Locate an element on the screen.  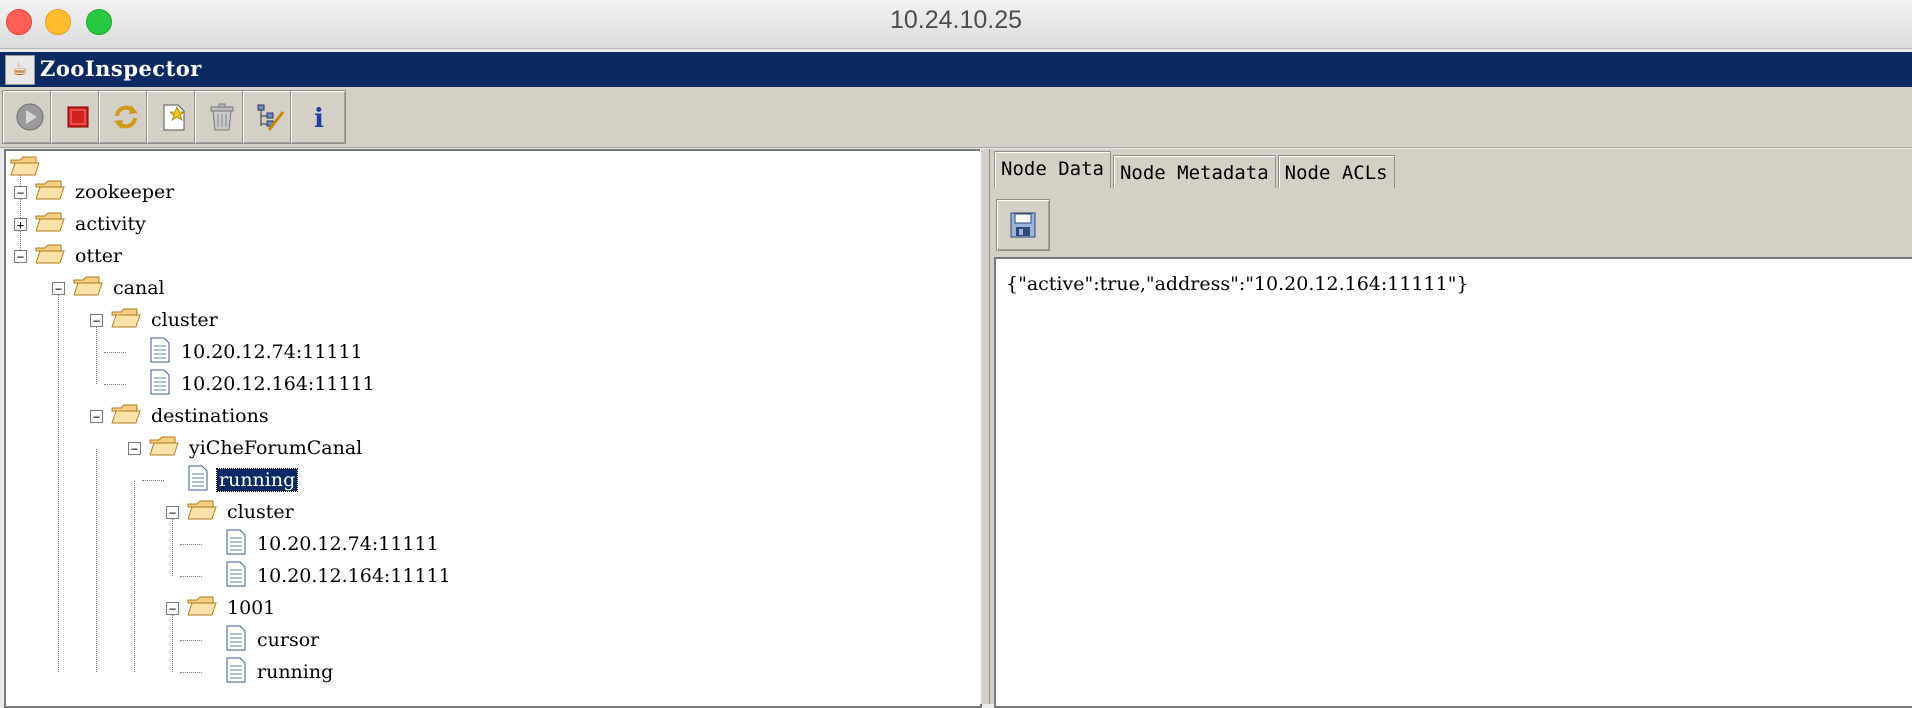
tree-node-label: destinations is located at coordinates (210, 416).